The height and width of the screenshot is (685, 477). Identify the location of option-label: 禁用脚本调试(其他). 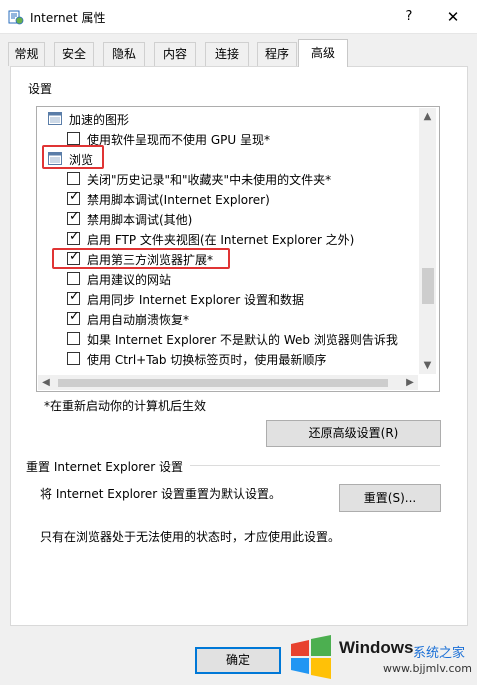
(140, 220).